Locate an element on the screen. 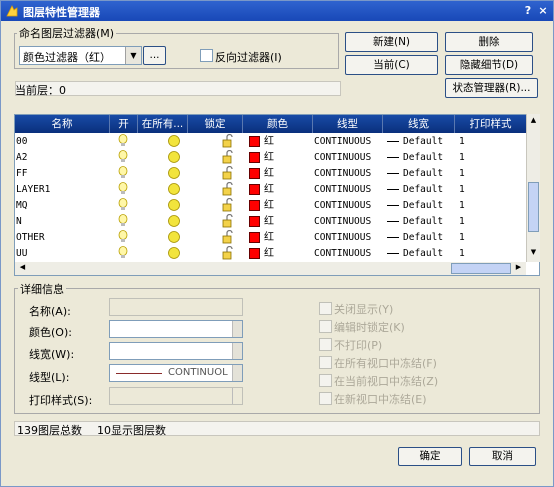  color-input is located at coordinates (176, 329).